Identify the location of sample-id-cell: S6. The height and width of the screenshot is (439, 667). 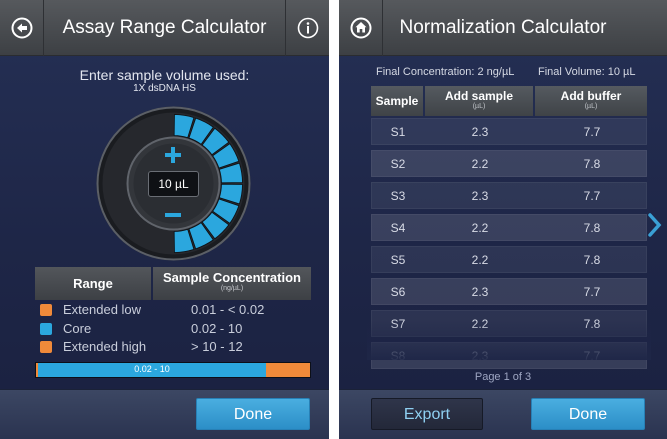
(398, 292).